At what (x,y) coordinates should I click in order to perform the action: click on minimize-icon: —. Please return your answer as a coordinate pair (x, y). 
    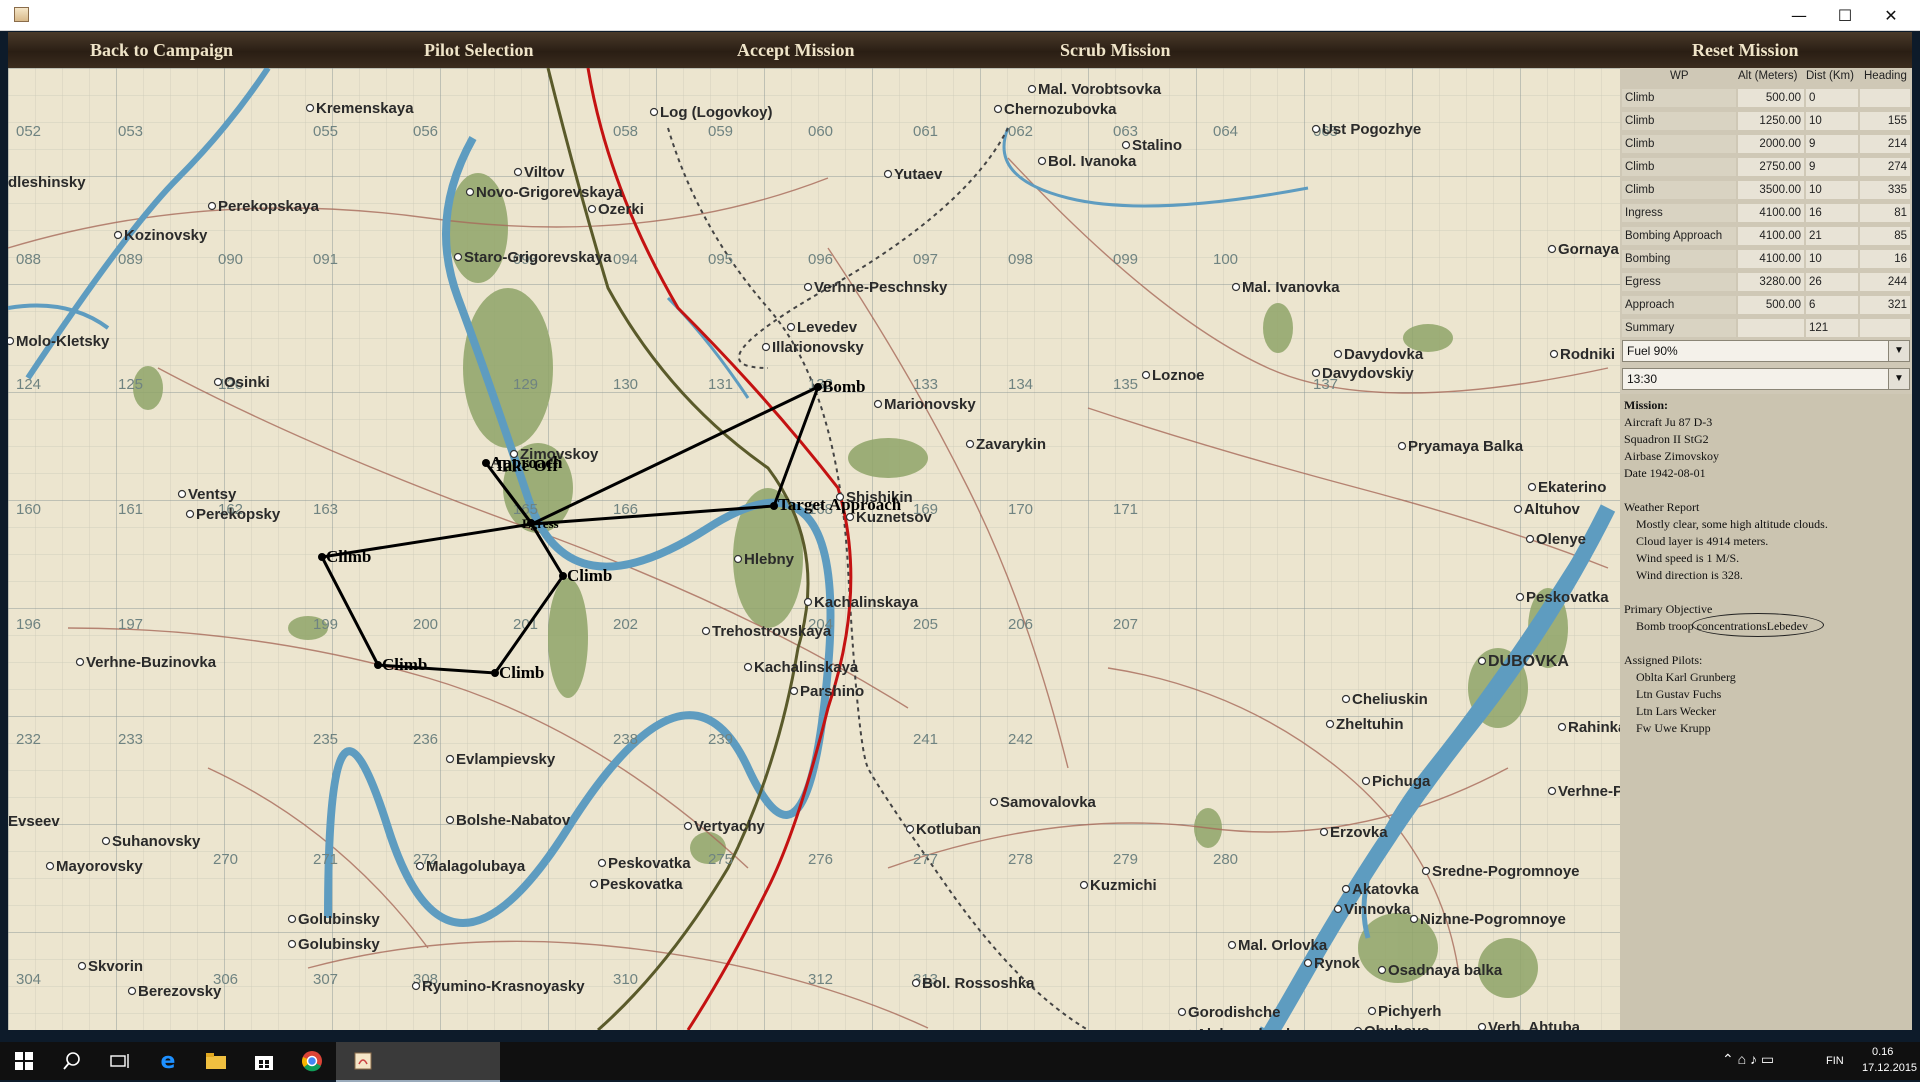
    Looking at the image, I should click on (1799, 15).